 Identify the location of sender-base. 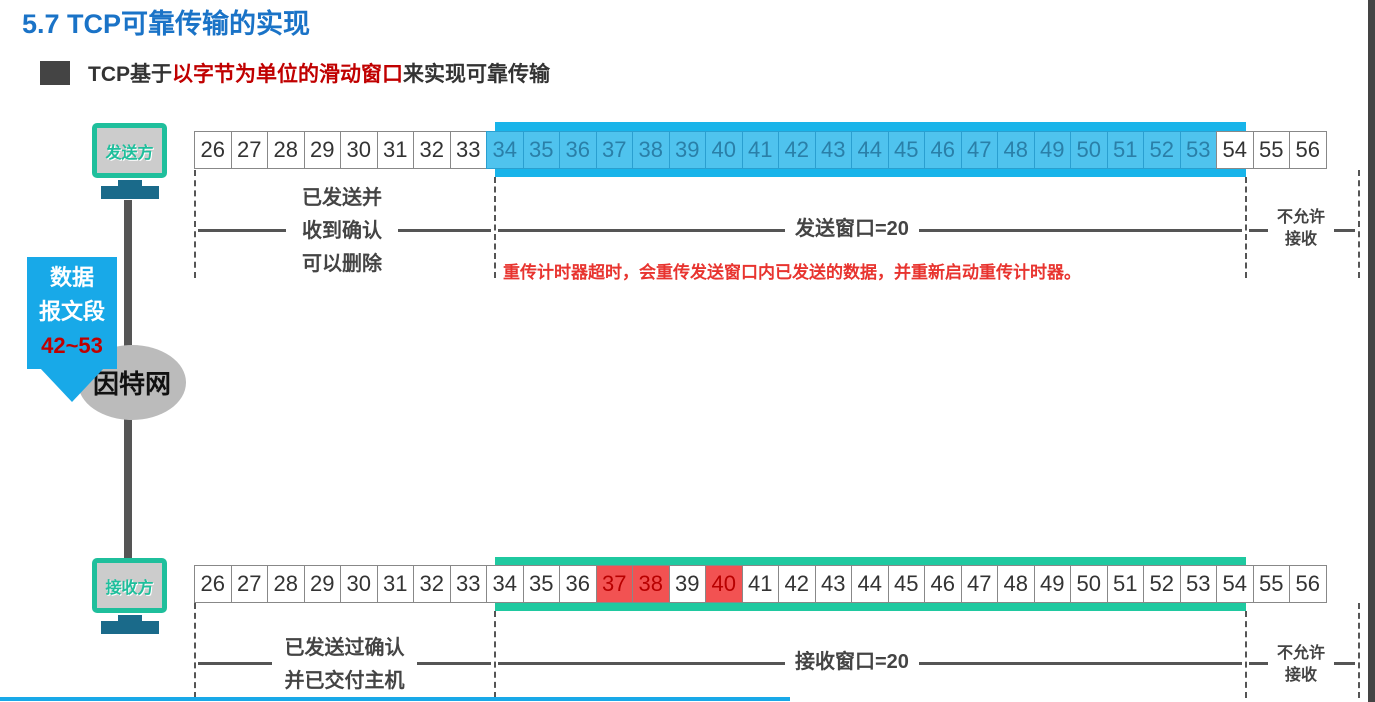
(130, 192).